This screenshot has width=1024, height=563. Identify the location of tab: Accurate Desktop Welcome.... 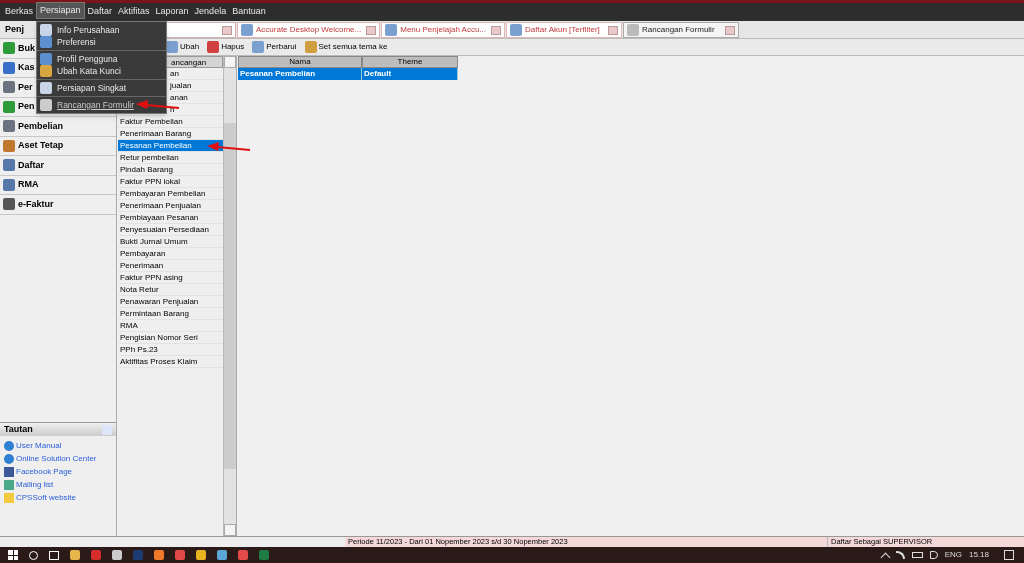
(309, 30).